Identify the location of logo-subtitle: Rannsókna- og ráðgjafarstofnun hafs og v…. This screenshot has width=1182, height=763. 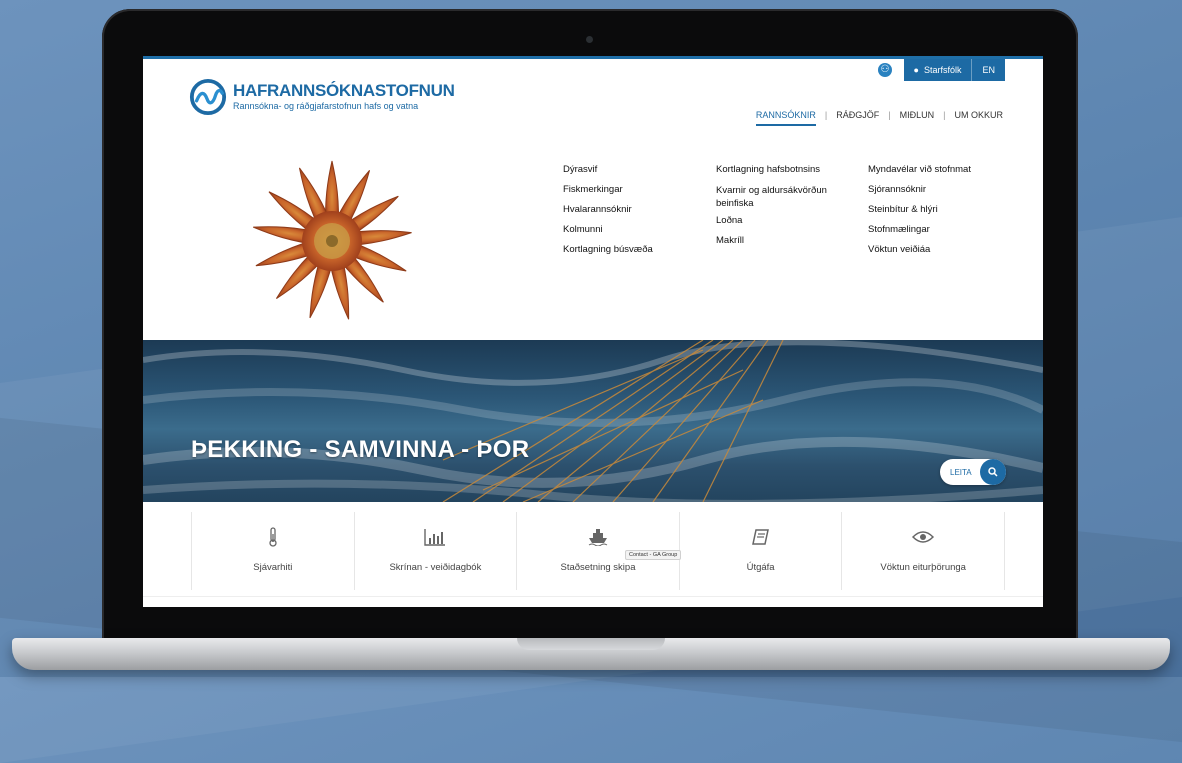
(326, 106).